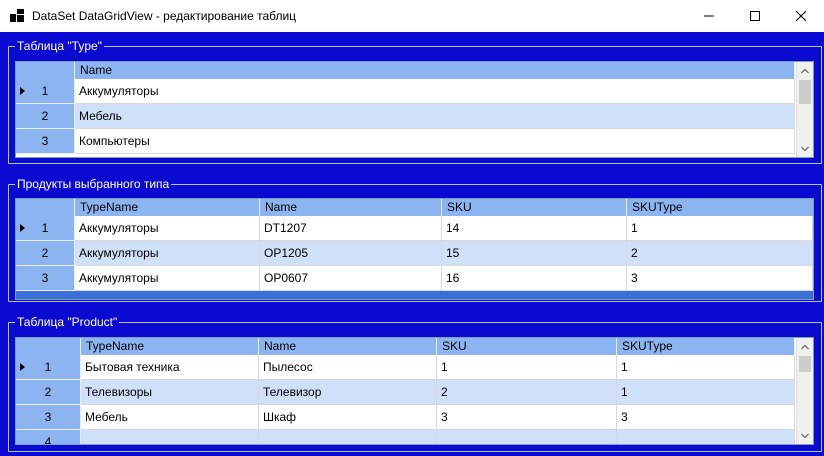 The width and height of the screenshot is (824, 456). I want to click on grid-cell: 16, so click(534, 278).